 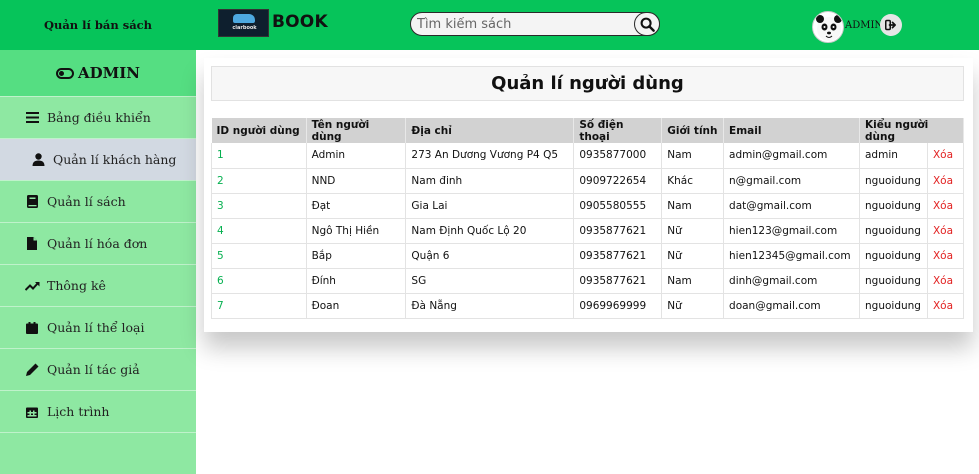 I want to click on user-id: 6, so click(x=259, y=281).